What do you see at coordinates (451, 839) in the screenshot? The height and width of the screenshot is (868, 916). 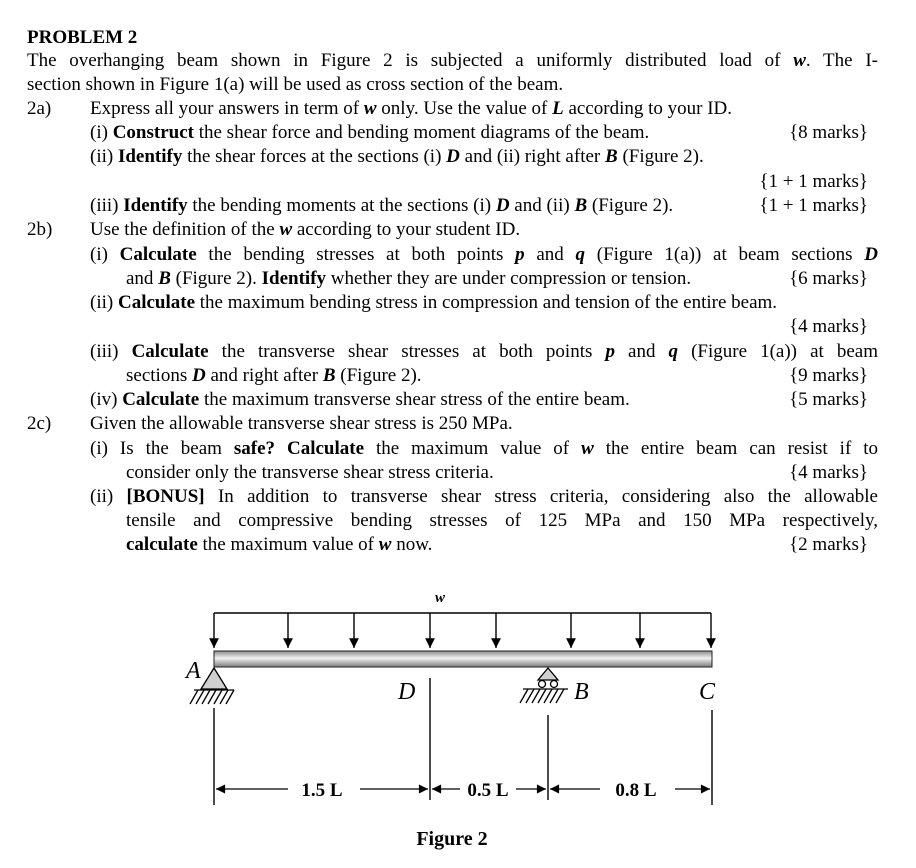 I see `figure-caption: Figure 2` at bounding box center [451, 839].